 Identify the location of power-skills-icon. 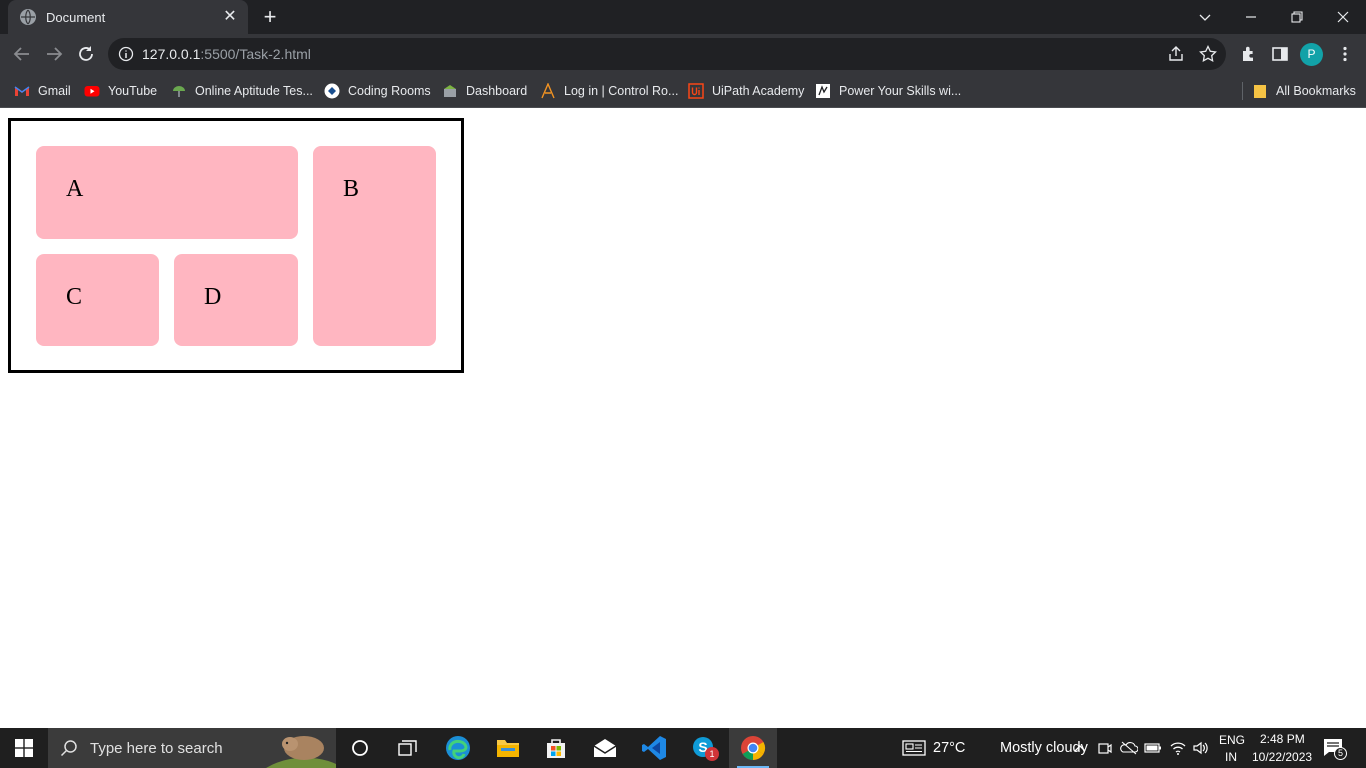
(823, 91).